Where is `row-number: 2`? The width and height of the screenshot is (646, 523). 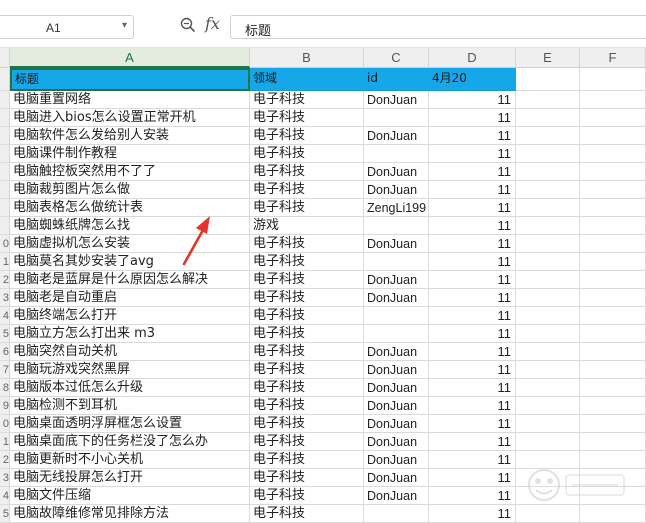
row-number: 2 is located at coordinates (5, 460).